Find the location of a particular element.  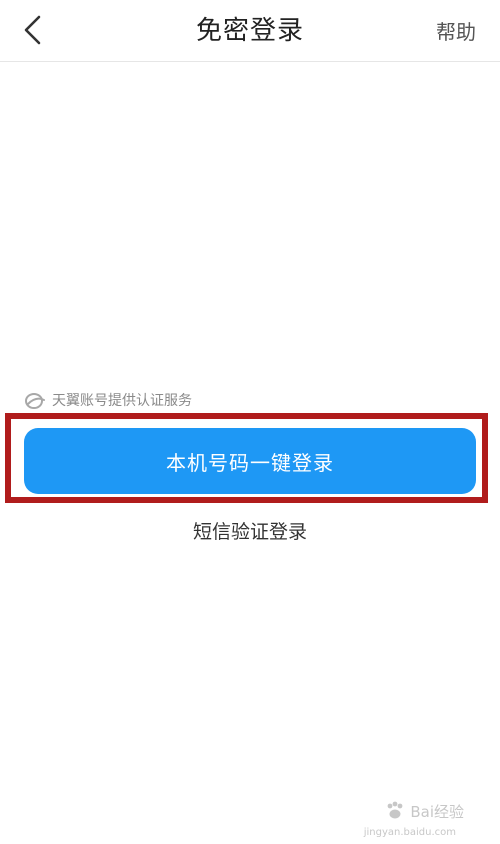

watermark-url: jingyan.baidu.com is located at coordinates (409, 832).